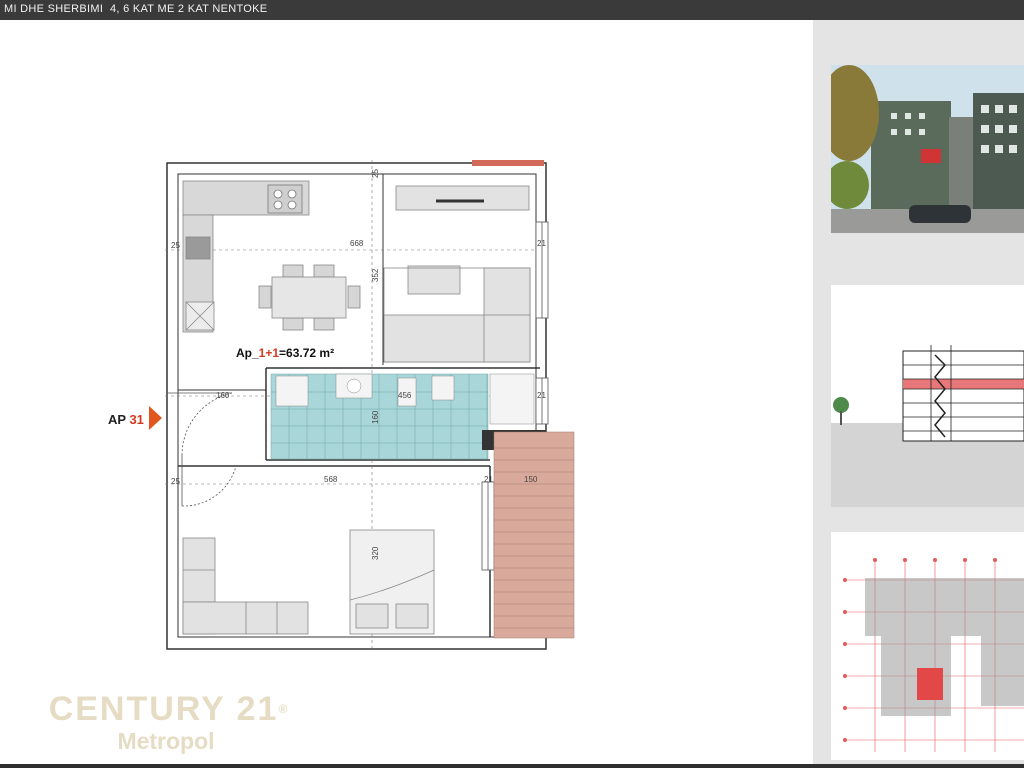  Describe the element at coordinates (166, 741) in the screenshot. I see `brand-office: Metropol` at that location.